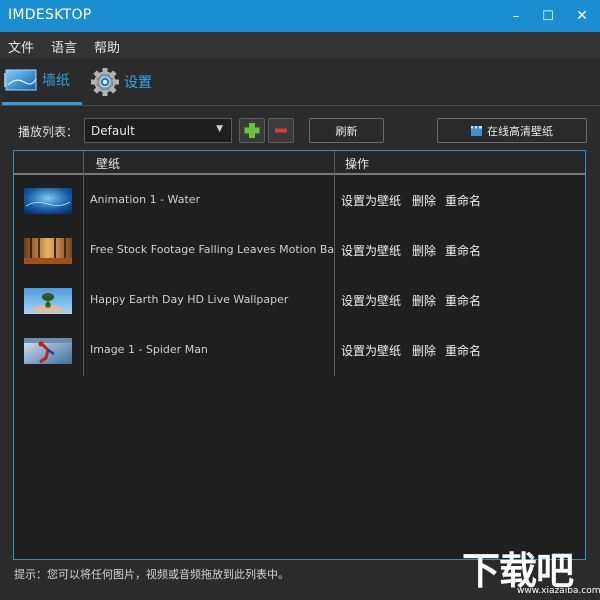 This screenshot has height=600, width=600. Describe the element at coordinates (219, 129) in the screenshot. I see `chevron-down-icon: ▼` at that location.